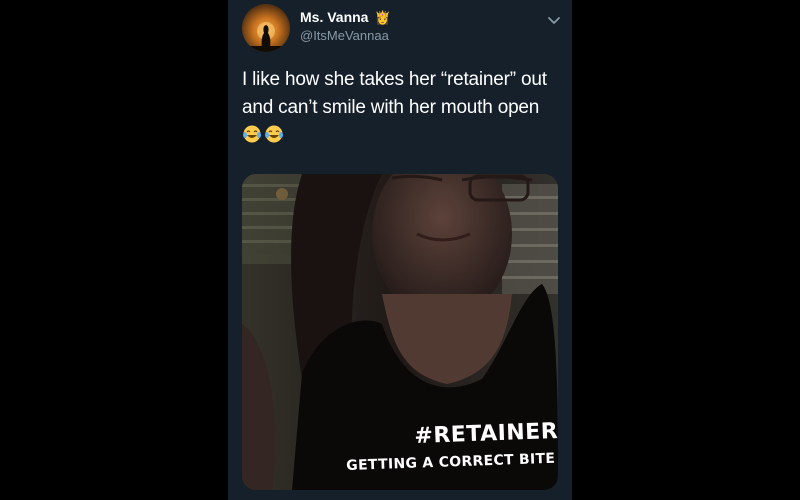 Image resolution: width=800 pixels, height=500 pixels. Describe the element at coordinates (344, 35) in the screenshot. I see `author-handle: @ItsMeVannaa` at that location.